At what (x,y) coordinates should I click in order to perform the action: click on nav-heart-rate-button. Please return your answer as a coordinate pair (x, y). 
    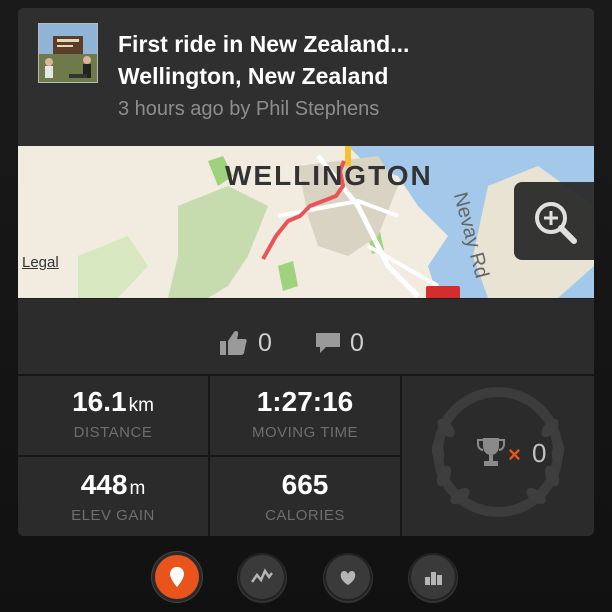
    Looking at the image, I should click on (348, 577).